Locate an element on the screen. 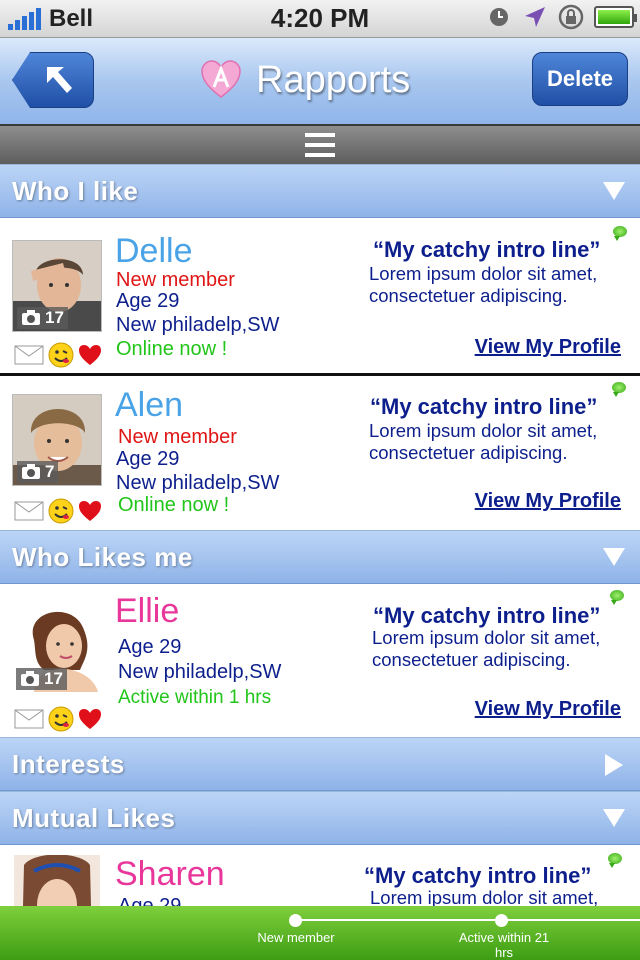  page-title: Rapports is located at coordinates (333, 79).